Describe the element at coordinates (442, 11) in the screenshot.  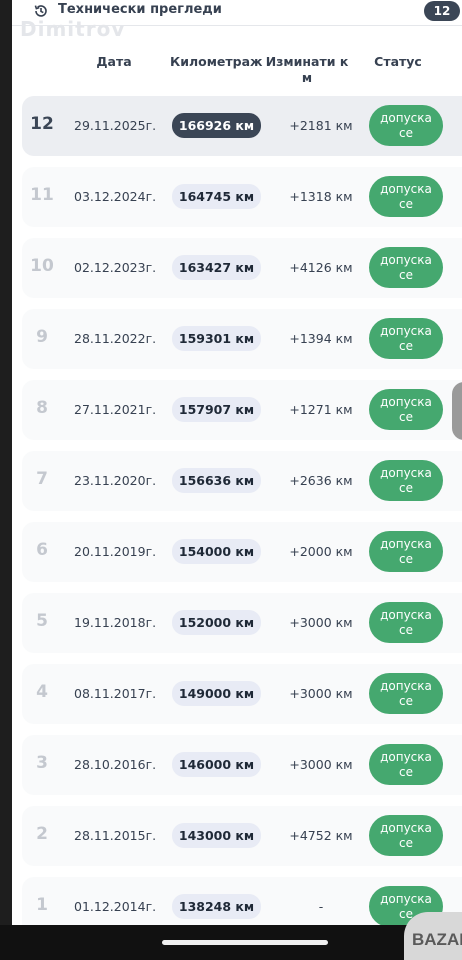
I see `count-badge: 12` at that location.